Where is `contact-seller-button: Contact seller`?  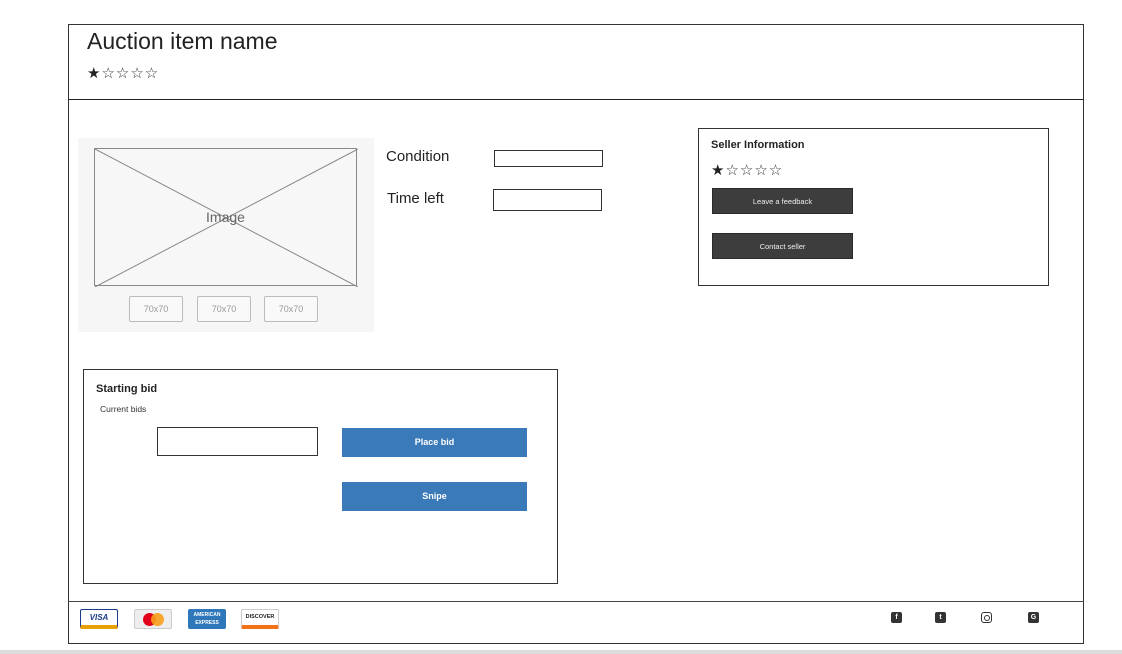 contact-seller-button: Contact seller is located at coordinates (782, 246).